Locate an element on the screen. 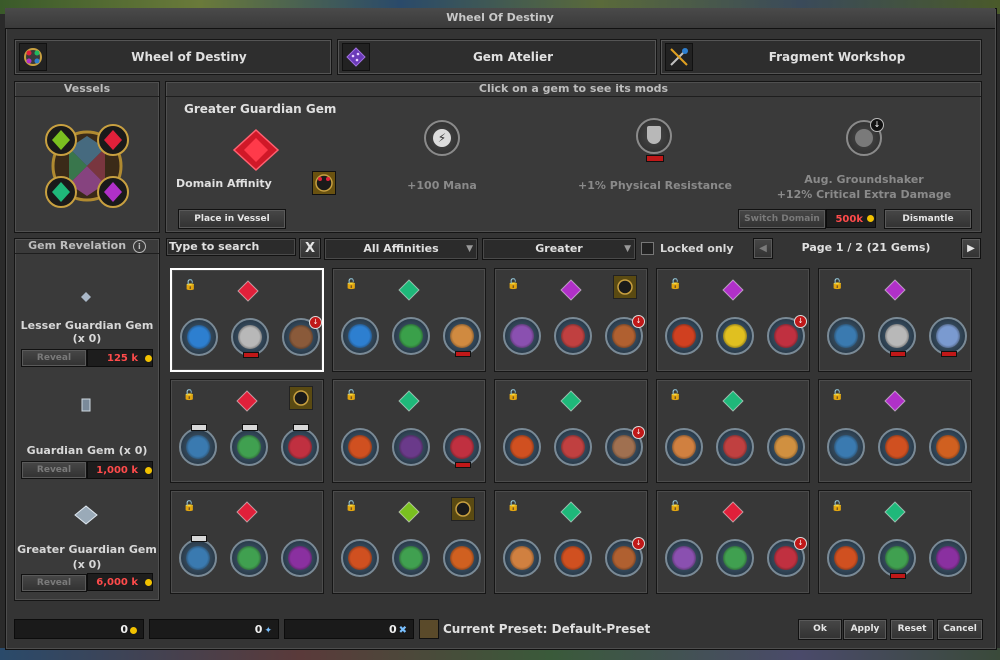 Image resolution: width=1000 pixels, height=660 pixels. apply-button: Apply is located at coordinates (865, 629).